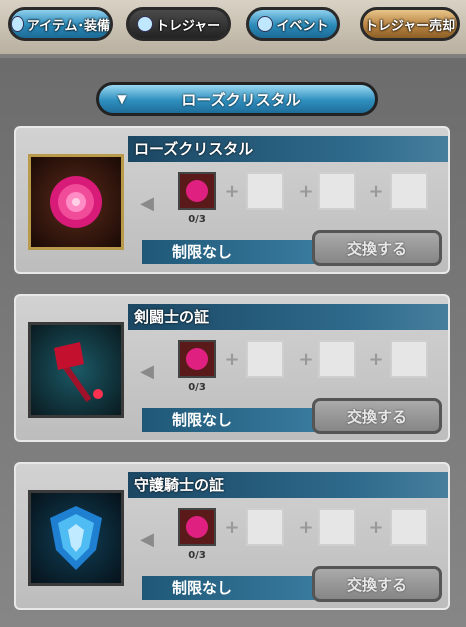  What do you see at coordinates (68, 26) in the screenshot?
I see `tab-items-equipment-label: アイテム･装備` at bounding box center [68, 26].